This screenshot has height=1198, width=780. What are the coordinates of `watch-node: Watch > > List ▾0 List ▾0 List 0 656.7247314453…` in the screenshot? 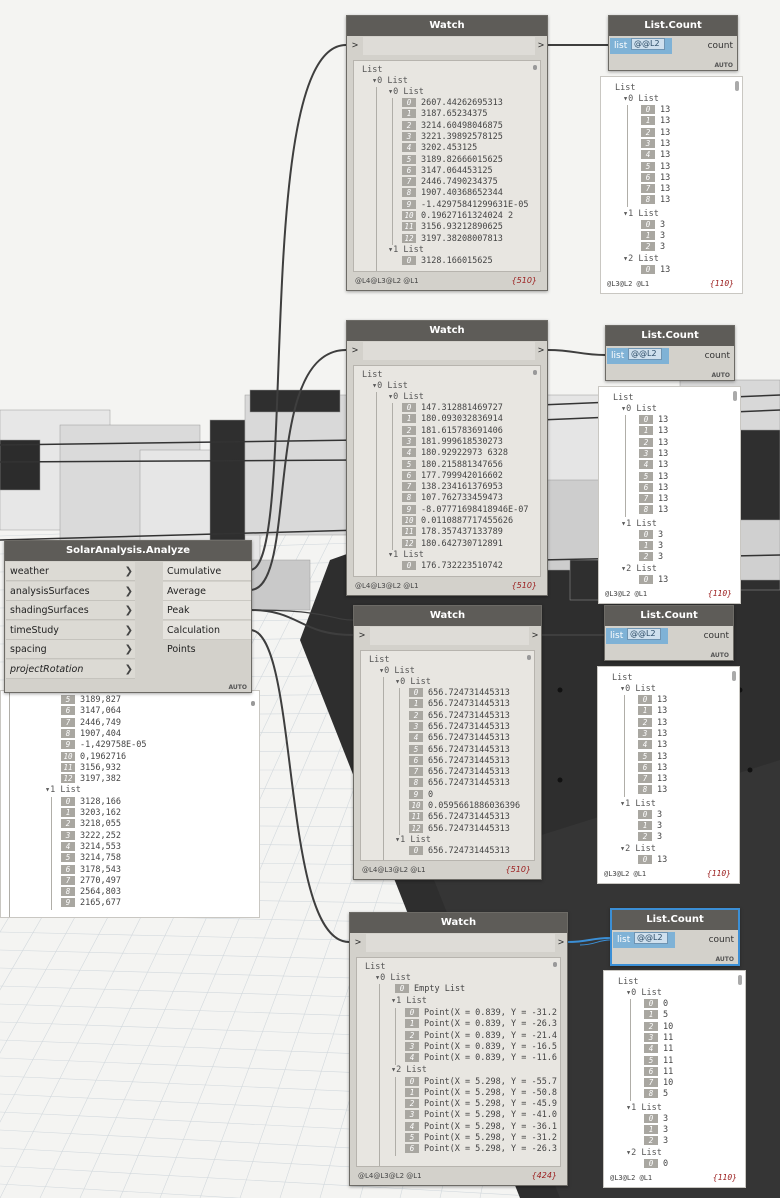 It's located at (447, 742).